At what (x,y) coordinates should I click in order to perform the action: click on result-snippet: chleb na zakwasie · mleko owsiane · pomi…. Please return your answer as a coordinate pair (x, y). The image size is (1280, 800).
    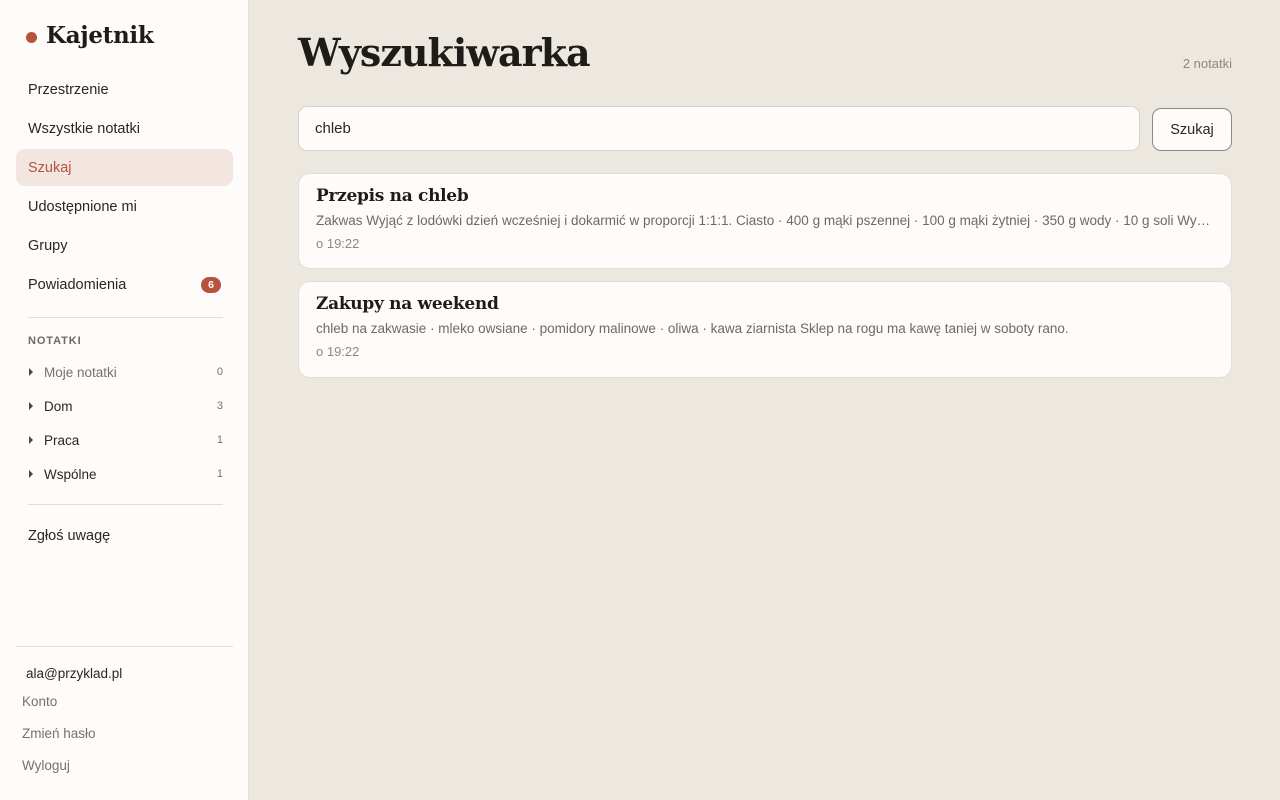
    Looking at the image, I should click on (692, 328).